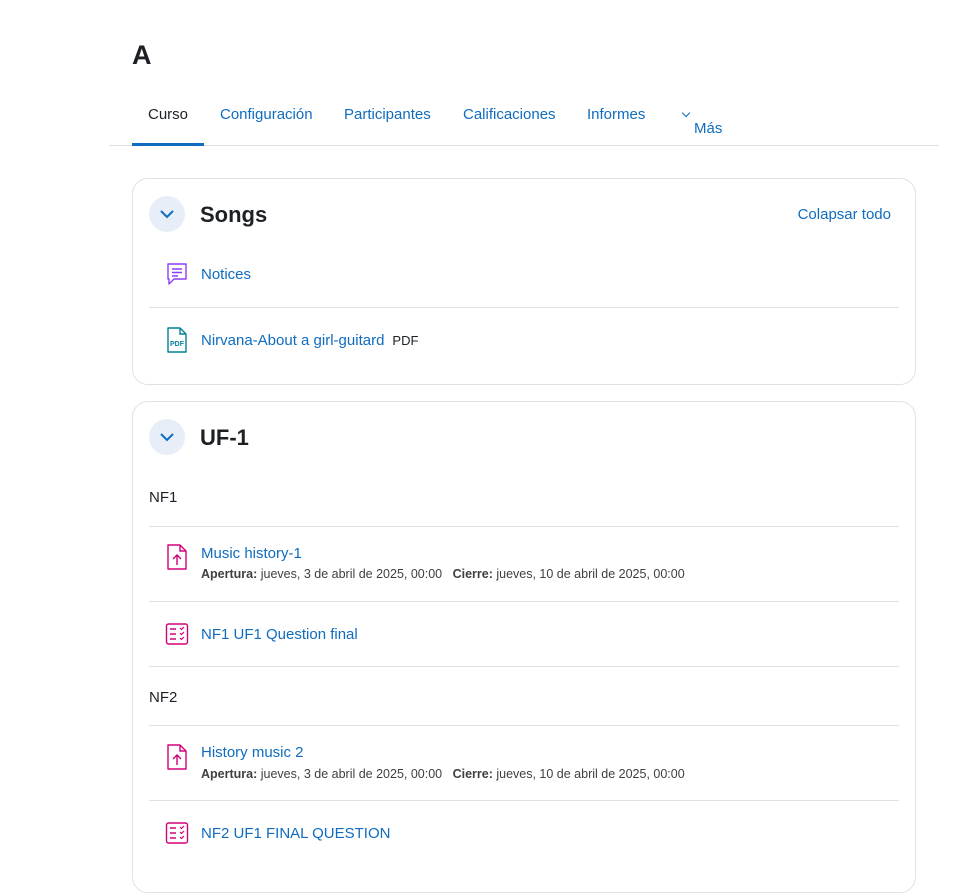 This screenshot has width=973, height=893. Describe the element at coordinates (309, 340) in the screenshot. I see `activity-link: Nirvana-About a girl-guitard PDF` at that location.